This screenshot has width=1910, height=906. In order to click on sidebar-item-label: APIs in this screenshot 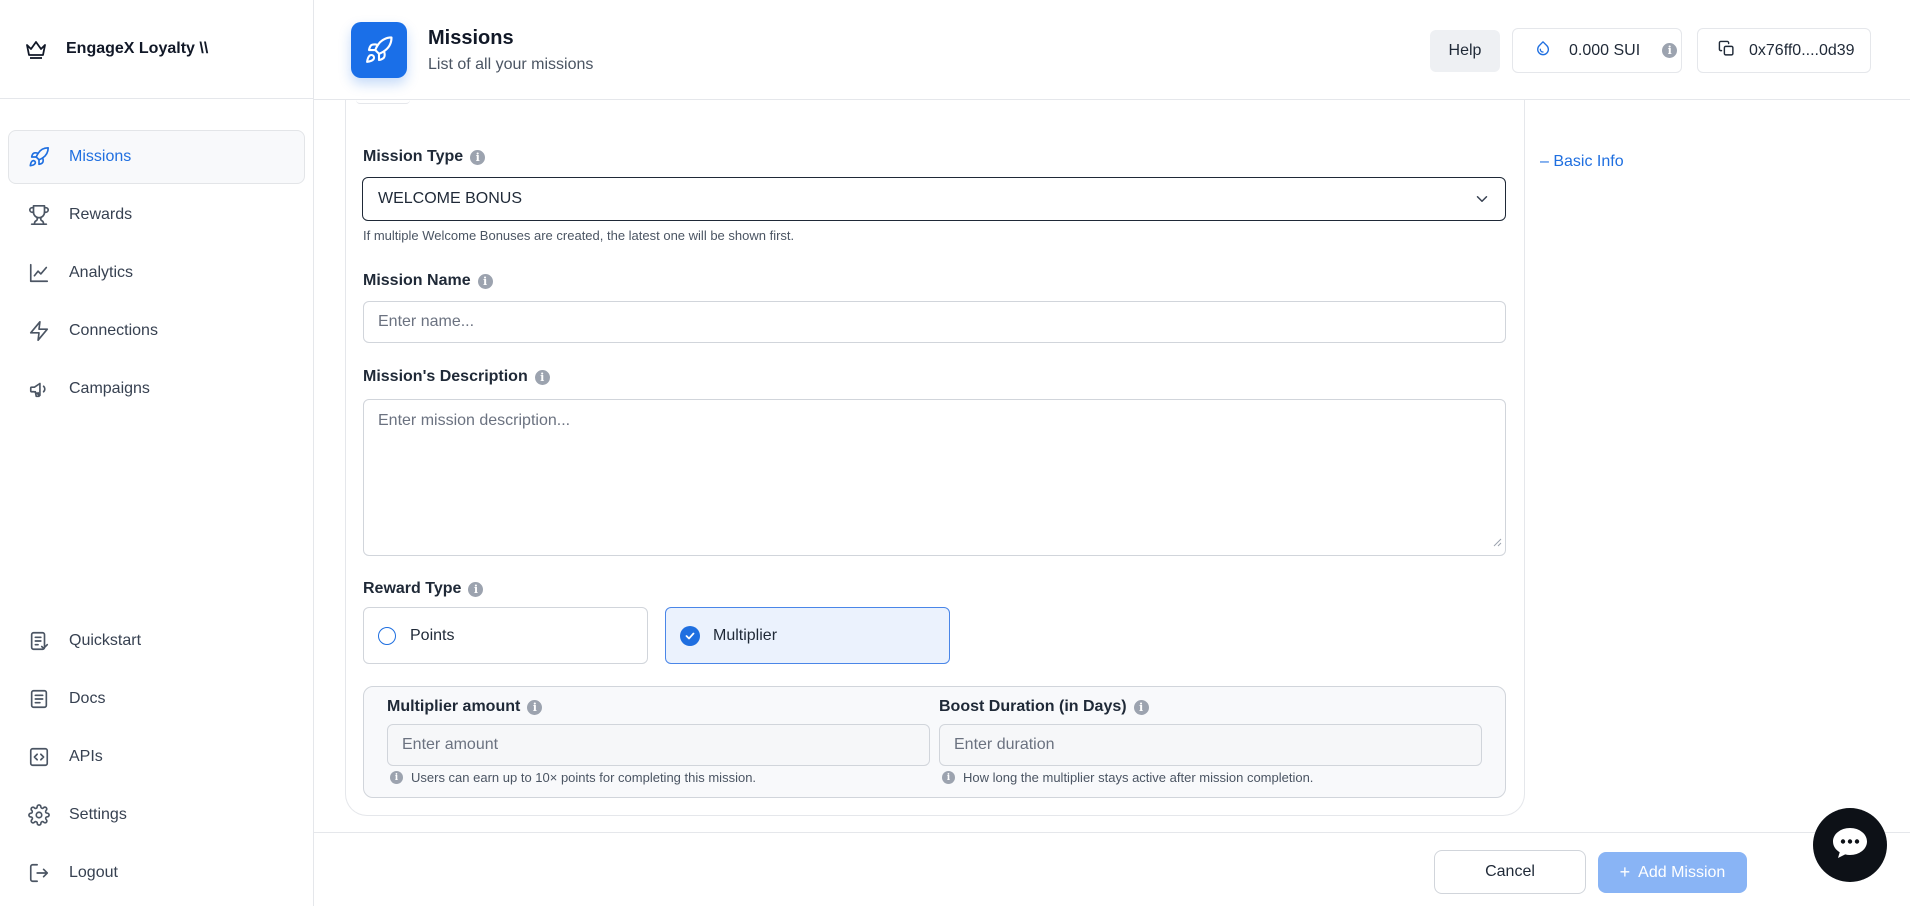, I will do `click(86, 756)`.